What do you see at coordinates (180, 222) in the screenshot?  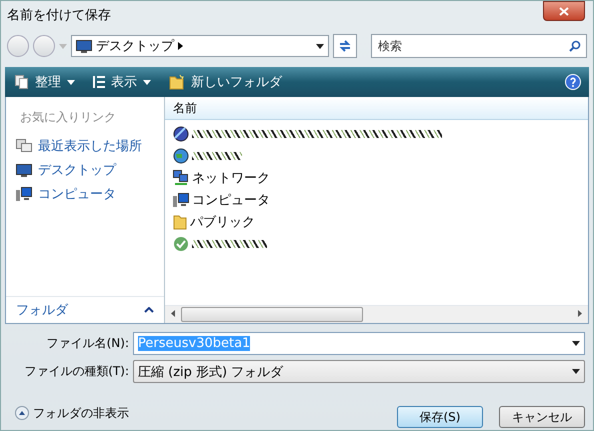 I see `folder-icon` at bounding box center [180, 222].